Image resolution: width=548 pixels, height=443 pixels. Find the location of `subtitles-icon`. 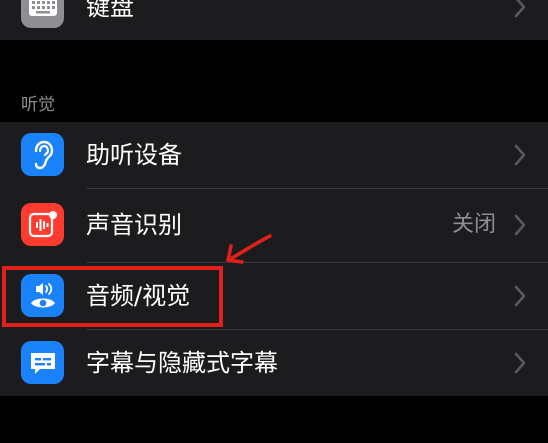

subtitles-icon is located at coordinates (42, 362).